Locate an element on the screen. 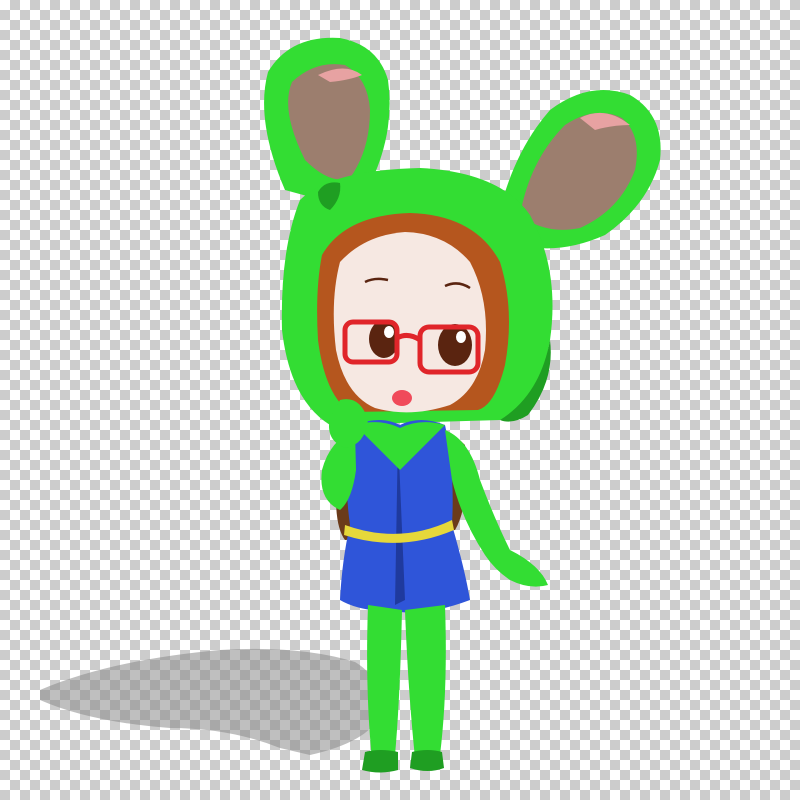 The height and width of the screenshot is (800, 800). mouth is located at coordinates (402, 398).